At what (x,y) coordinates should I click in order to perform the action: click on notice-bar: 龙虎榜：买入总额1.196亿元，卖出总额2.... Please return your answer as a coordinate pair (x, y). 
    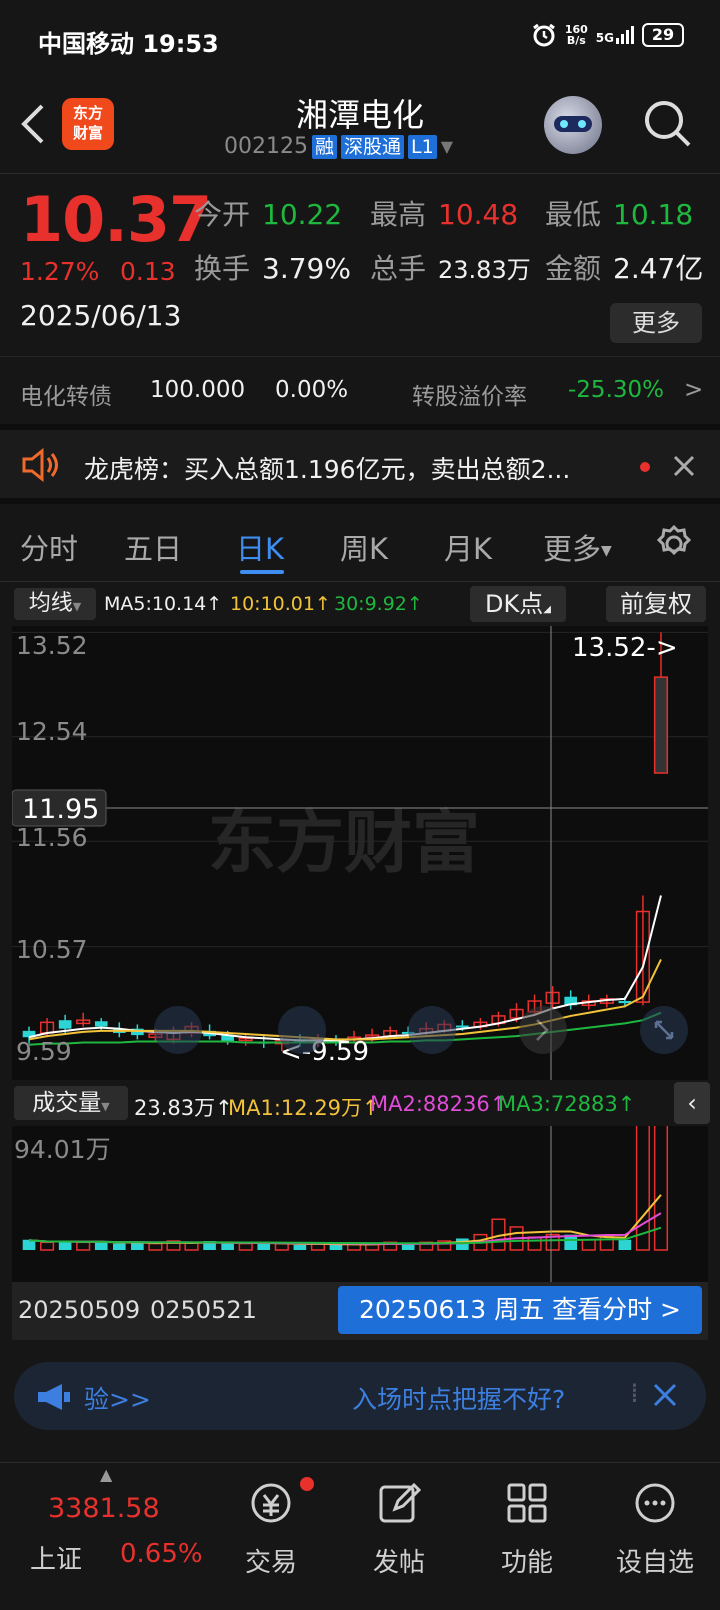
    Looking at the image, I should click on (360, 464).